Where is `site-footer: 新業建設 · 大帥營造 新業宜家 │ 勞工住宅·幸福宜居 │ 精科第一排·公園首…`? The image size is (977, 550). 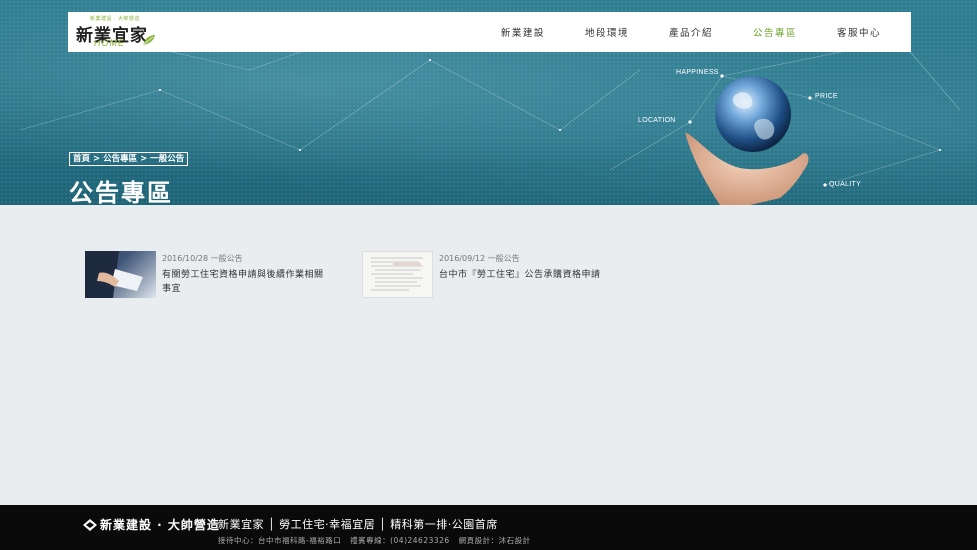
site-footer: 新業建設 · 大帥營造 新業宜家 │ 勞工住宅·幸福宜居 │ 精科第一排·公園首… is located at coordinates (488, 527).